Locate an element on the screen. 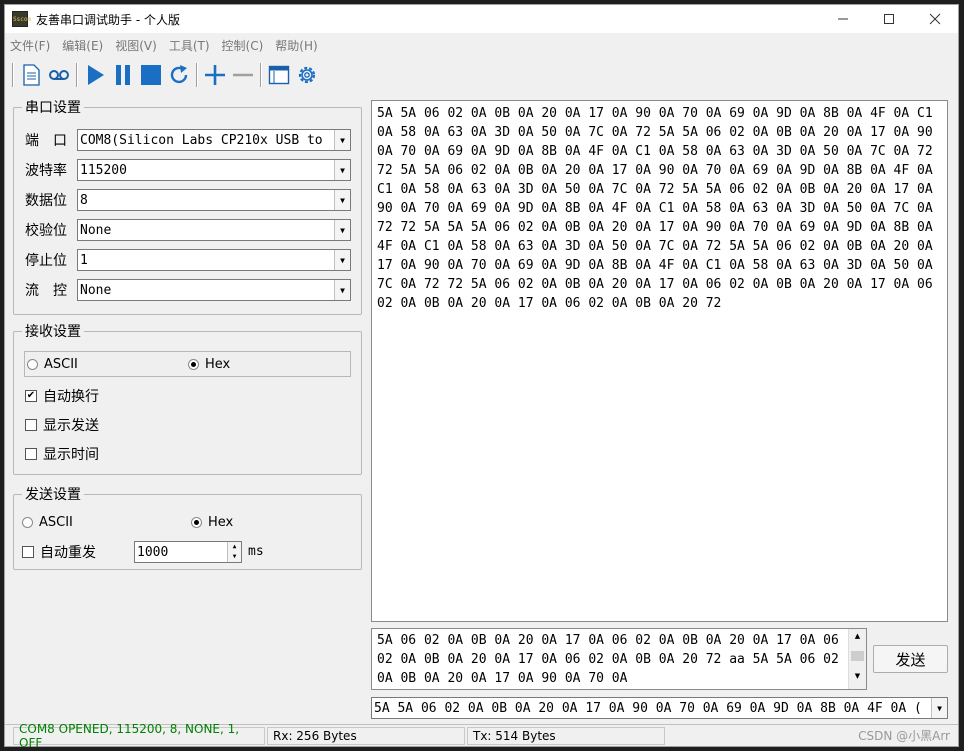 This screenshot has height=751, width=964. baud-row: 波特率 is located at coordinates (49, 170).